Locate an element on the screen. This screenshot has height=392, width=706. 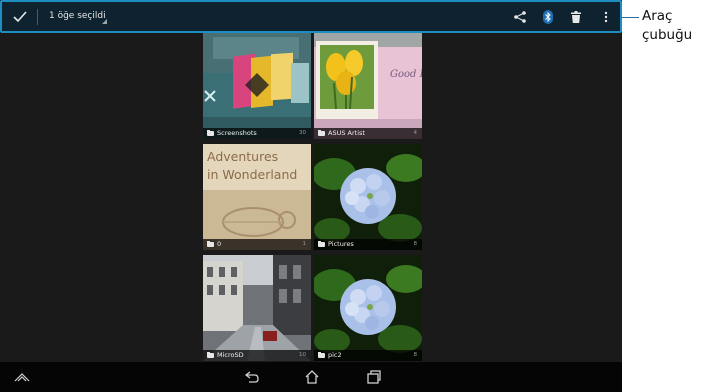
album-tile-asus-artist: Good Lu ASUS Artist 4 is located at coordinates (368, 86).